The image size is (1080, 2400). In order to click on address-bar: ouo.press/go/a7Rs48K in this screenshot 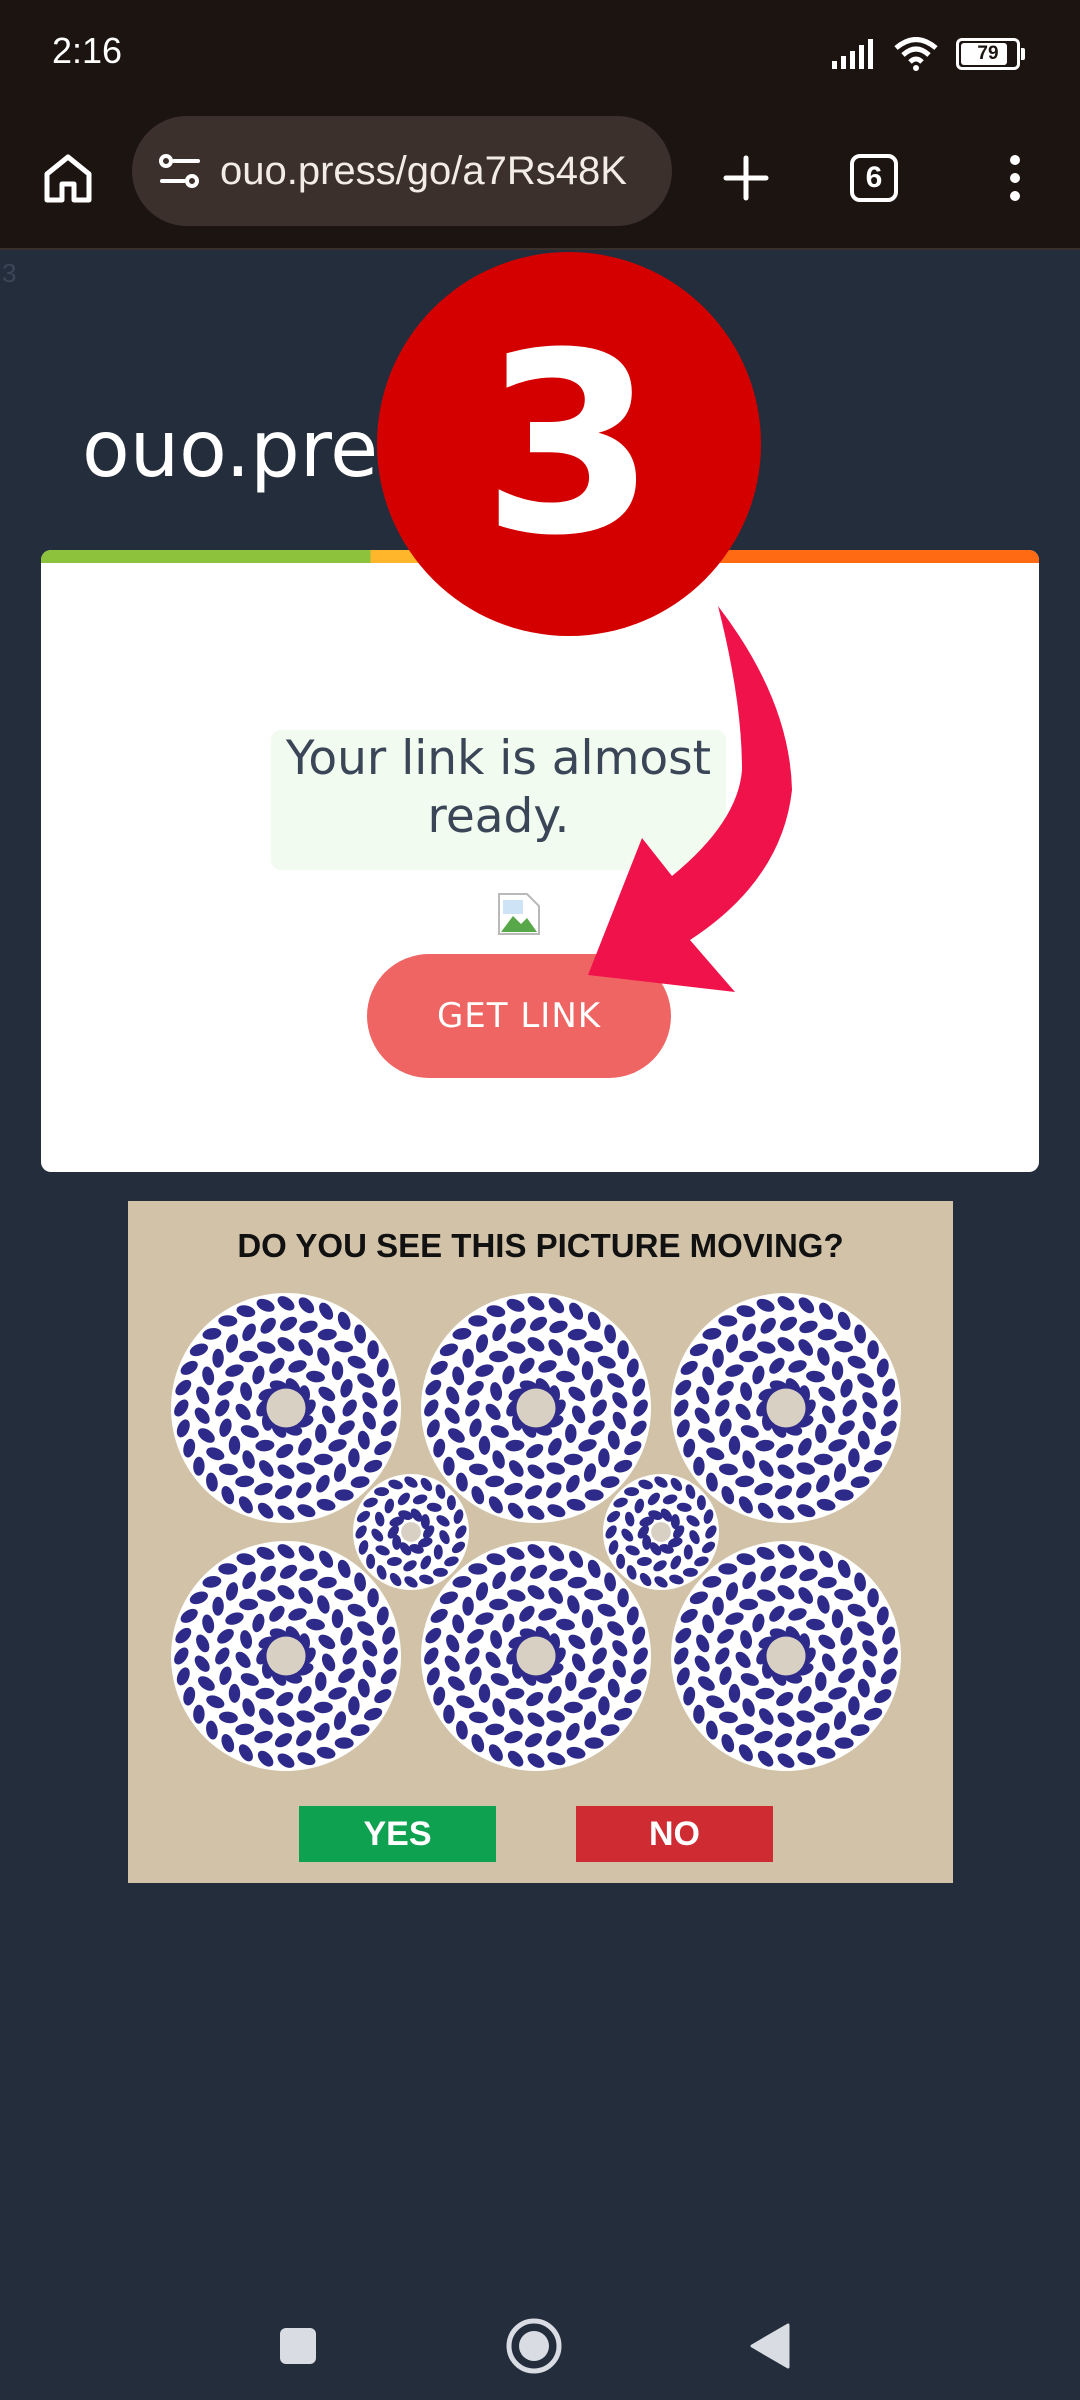, I will do `click(402, 171)`.